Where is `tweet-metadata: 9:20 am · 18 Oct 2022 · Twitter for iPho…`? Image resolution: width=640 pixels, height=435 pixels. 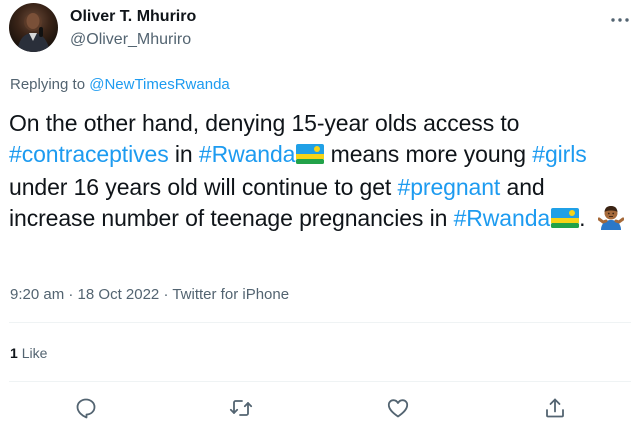
tweet-metadata: 9:20 am · 18 Oct 2022 · Twitter for iPho… is located at coordinates (149, 294).